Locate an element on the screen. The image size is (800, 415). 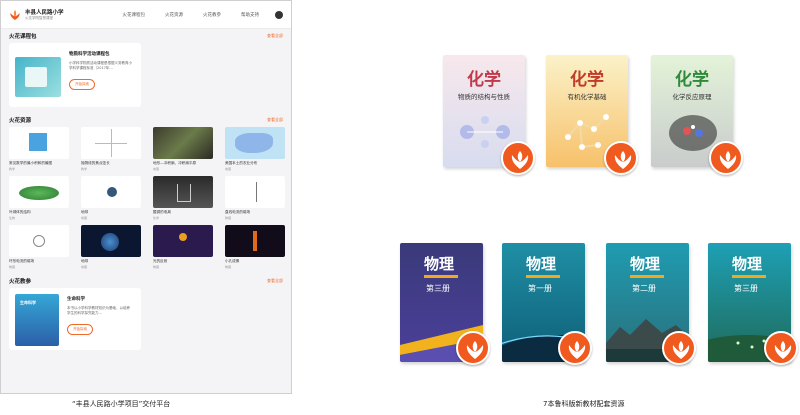
resources-title: 火花资源 is located at coordinates (20, 121).